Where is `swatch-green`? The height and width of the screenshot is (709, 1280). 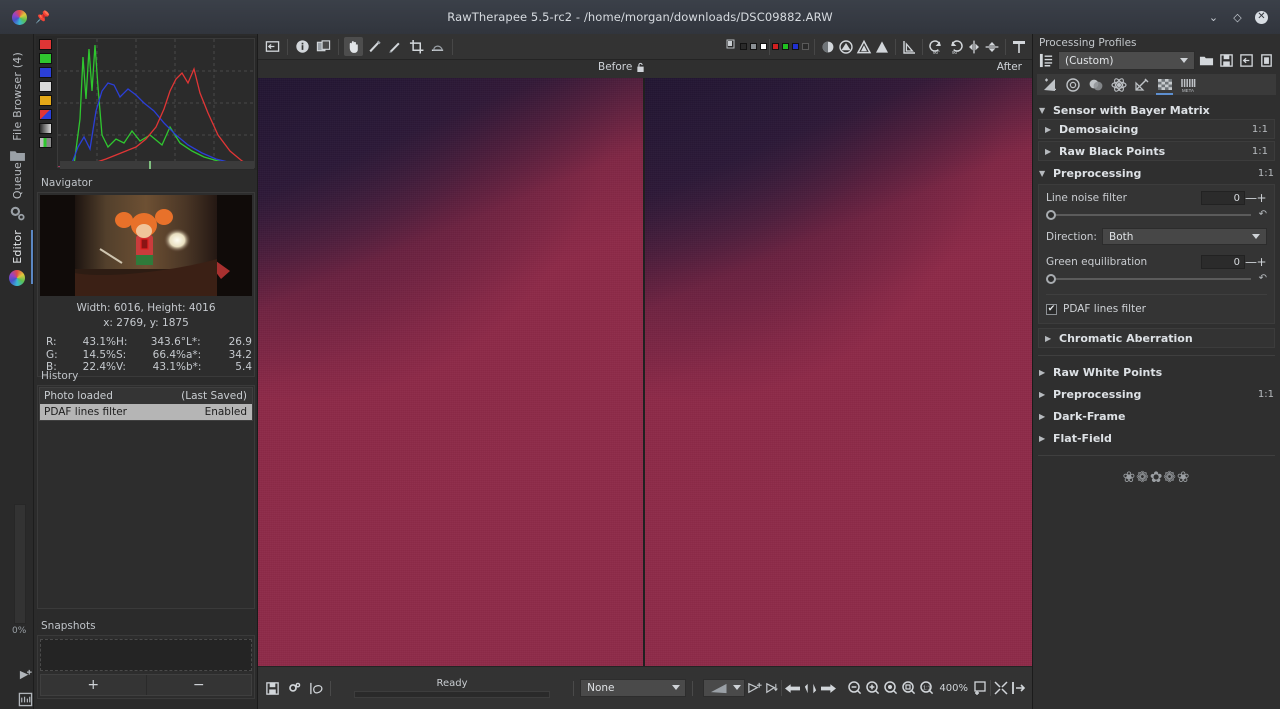
swatch-green is located at coordinates (785, 46).